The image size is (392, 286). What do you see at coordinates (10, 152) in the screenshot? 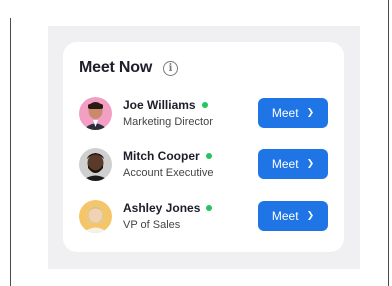
I see `frame-border-left` at bounding box center [10, 152].